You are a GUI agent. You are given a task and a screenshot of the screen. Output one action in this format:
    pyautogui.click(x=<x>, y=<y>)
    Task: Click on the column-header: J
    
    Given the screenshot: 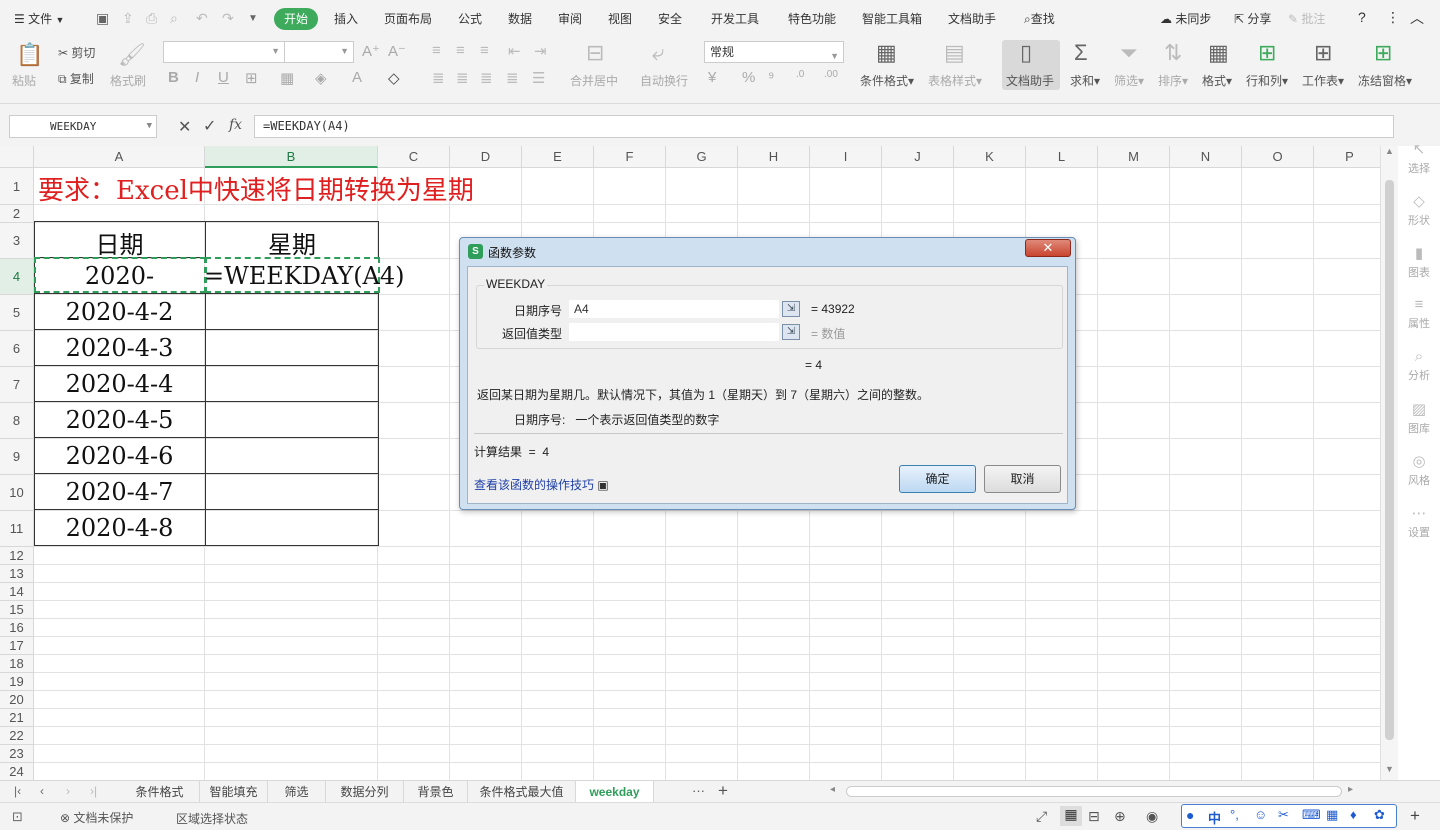 What is the action you would take?
    pyautogui.click(x=918, y=157)
    